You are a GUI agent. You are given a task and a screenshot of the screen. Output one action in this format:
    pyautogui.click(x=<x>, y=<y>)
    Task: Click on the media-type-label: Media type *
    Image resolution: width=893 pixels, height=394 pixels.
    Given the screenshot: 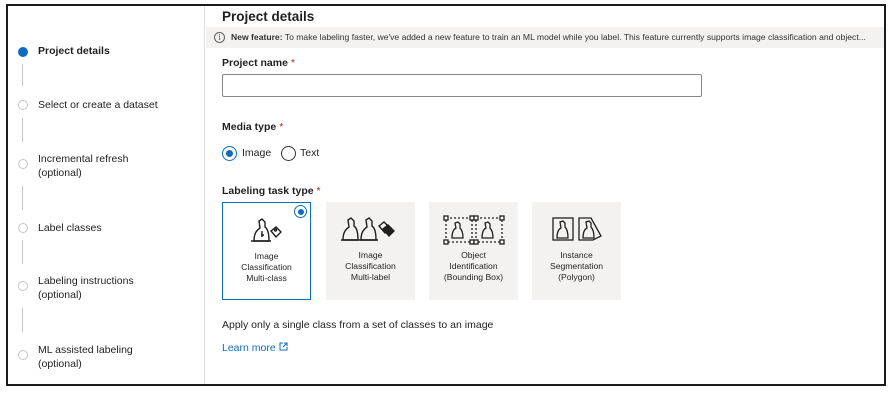 What is the action you would take?
    pyautogui.click(x=252, y=127)
    